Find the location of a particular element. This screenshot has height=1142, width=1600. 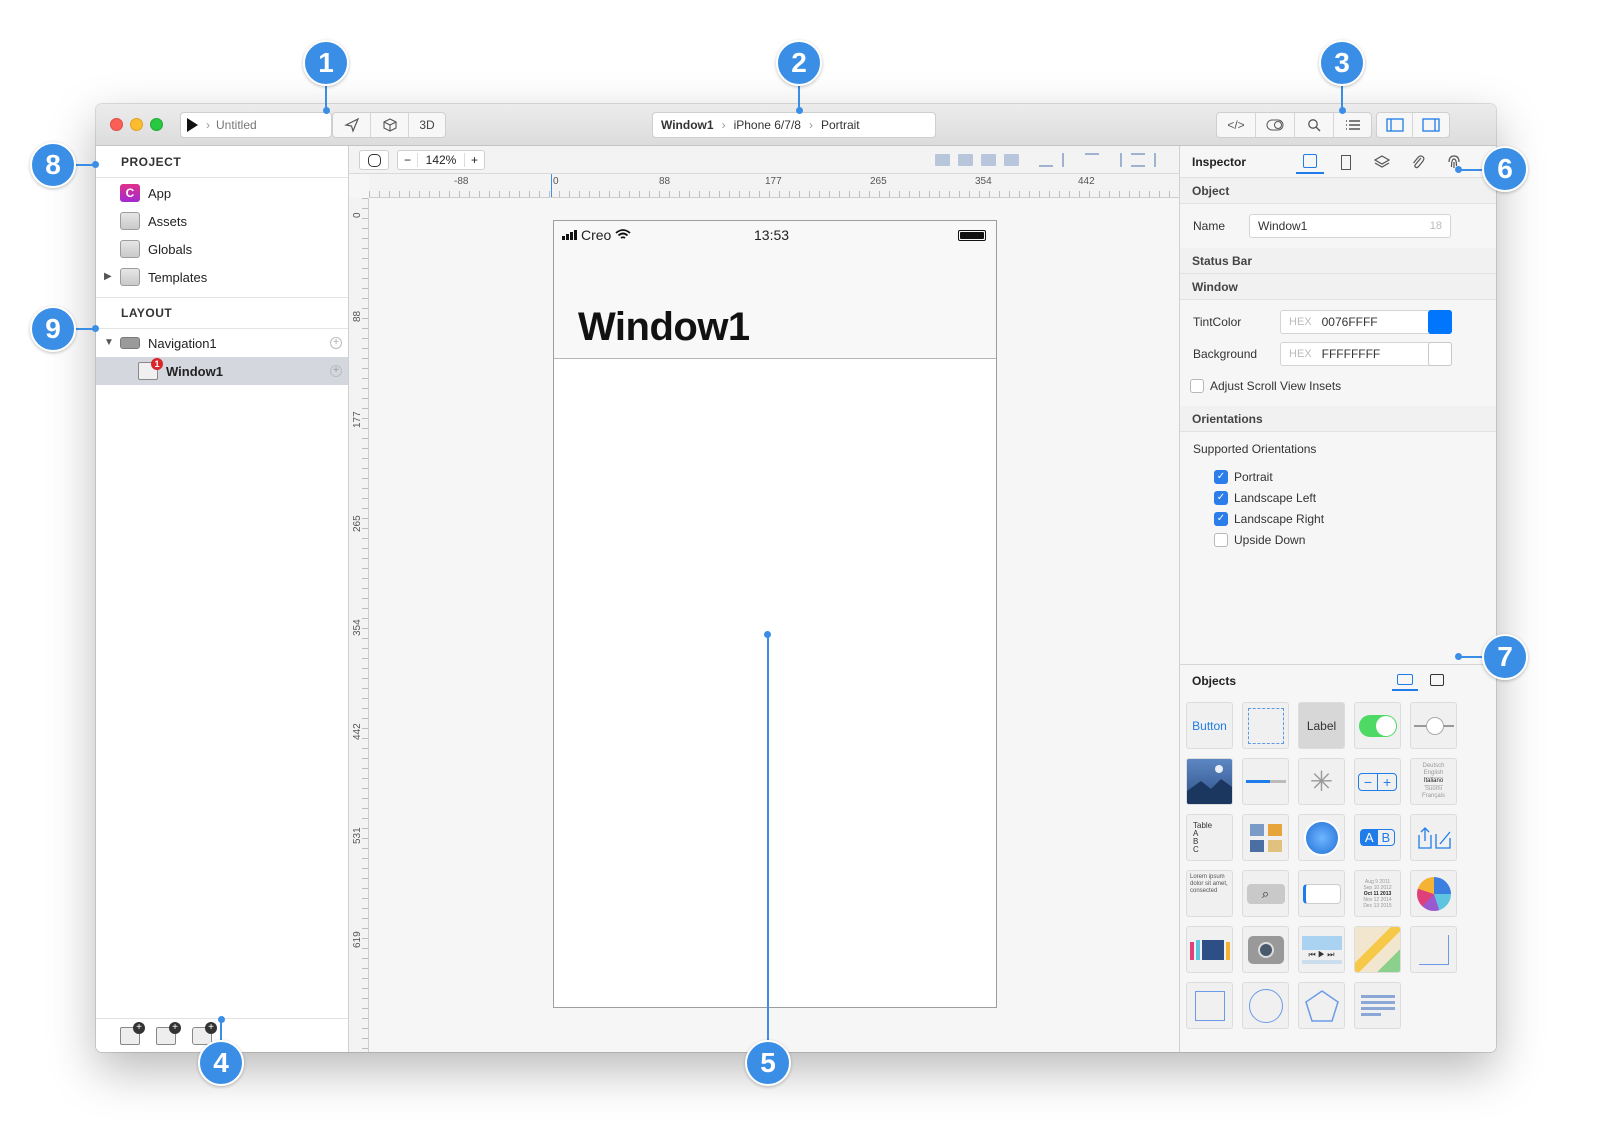

play-icon is located at coordinates (192, 125).